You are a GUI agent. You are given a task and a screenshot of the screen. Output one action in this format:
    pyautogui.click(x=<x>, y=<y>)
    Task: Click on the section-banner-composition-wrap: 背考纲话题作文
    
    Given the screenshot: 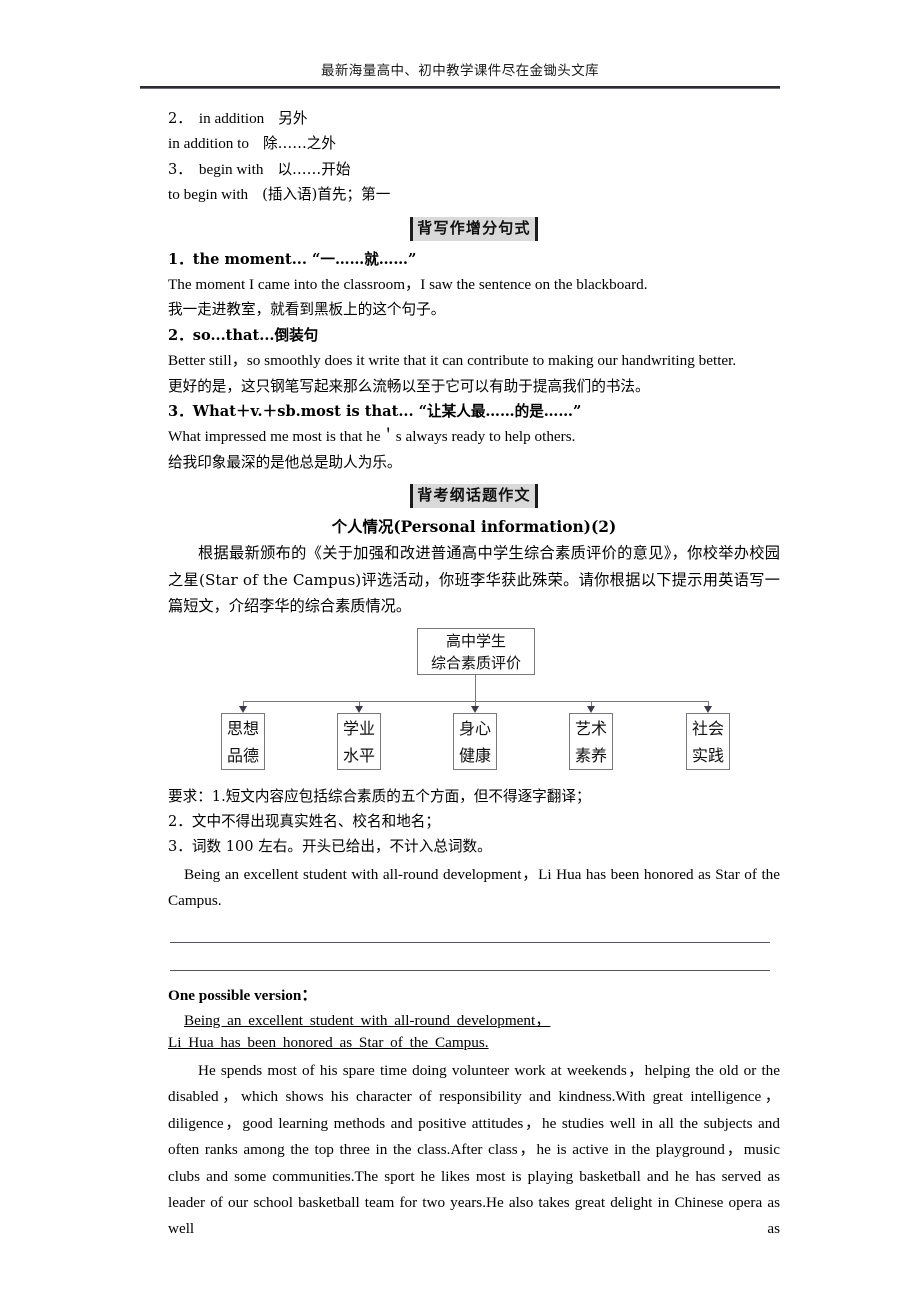 What is the action you would take?
    pyautogui.click(x=474, y=496)
    